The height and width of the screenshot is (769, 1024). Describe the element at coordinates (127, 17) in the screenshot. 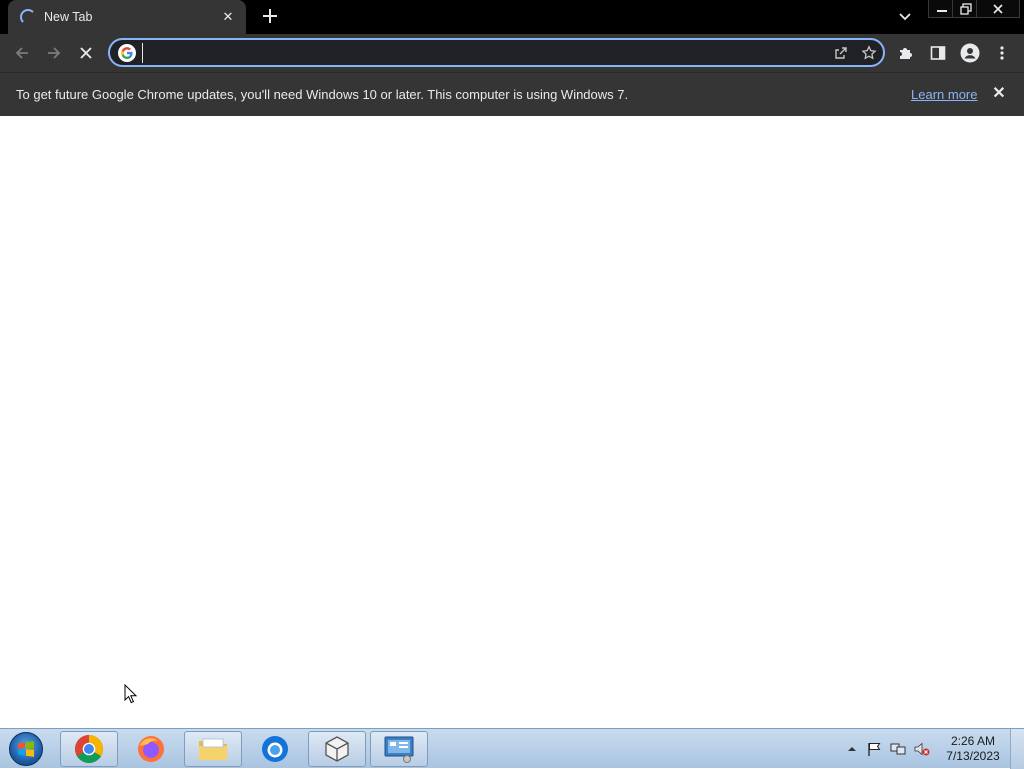

I see `tab-new-tab: New Tab ✕` at that location.